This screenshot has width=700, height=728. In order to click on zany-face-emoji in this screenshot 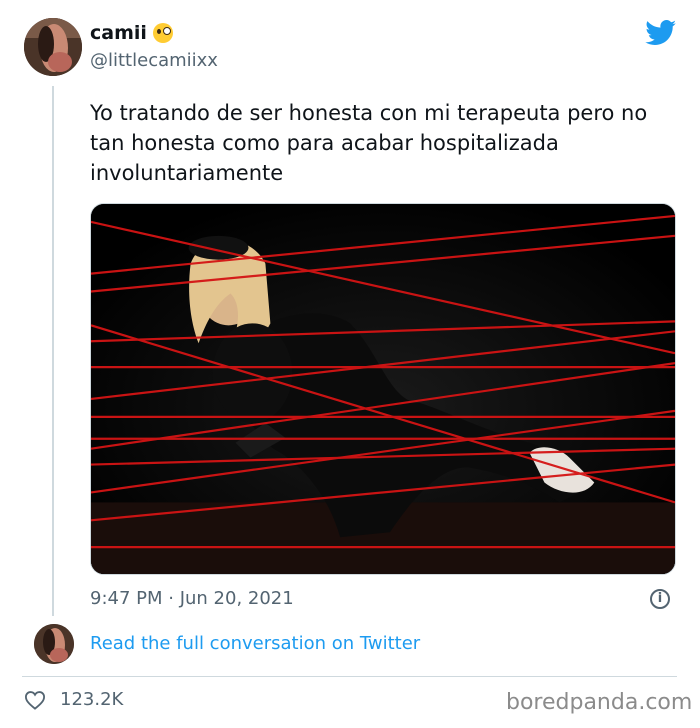, I will do `click(162, 33)`.